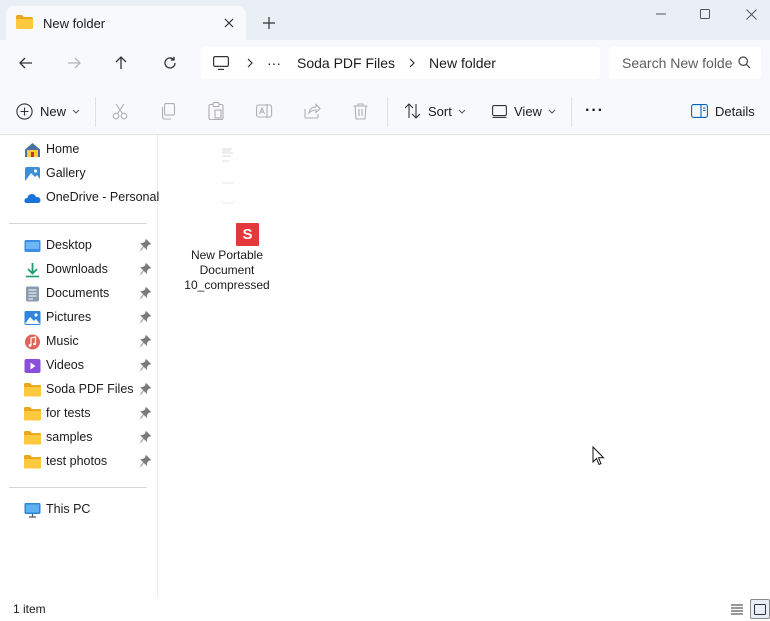  I want to click on copy-icon, so click(168, 111).